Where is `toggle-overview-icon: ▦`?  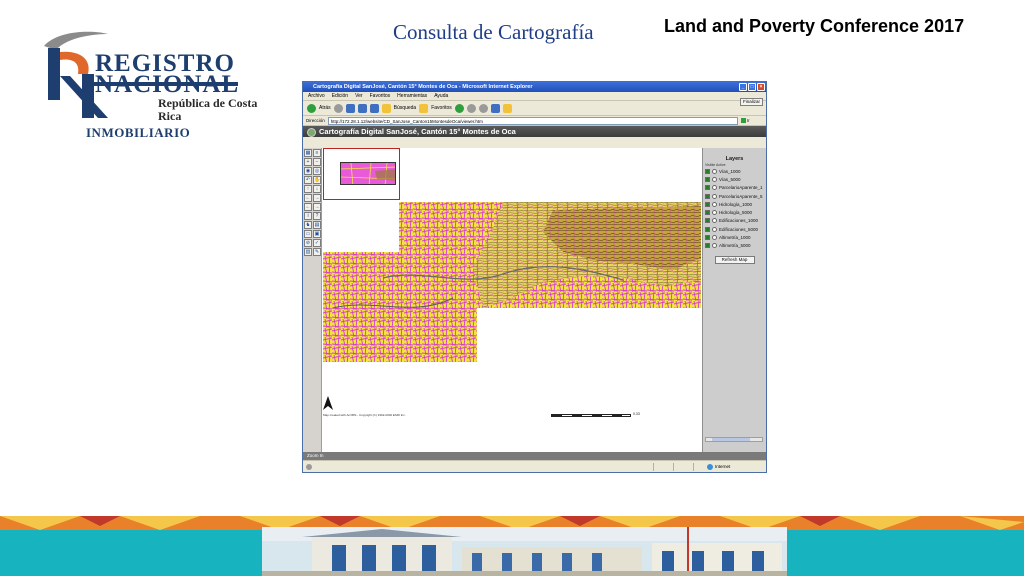
toggle-overview-icon: ▦ is located at coordinates (308, 153).